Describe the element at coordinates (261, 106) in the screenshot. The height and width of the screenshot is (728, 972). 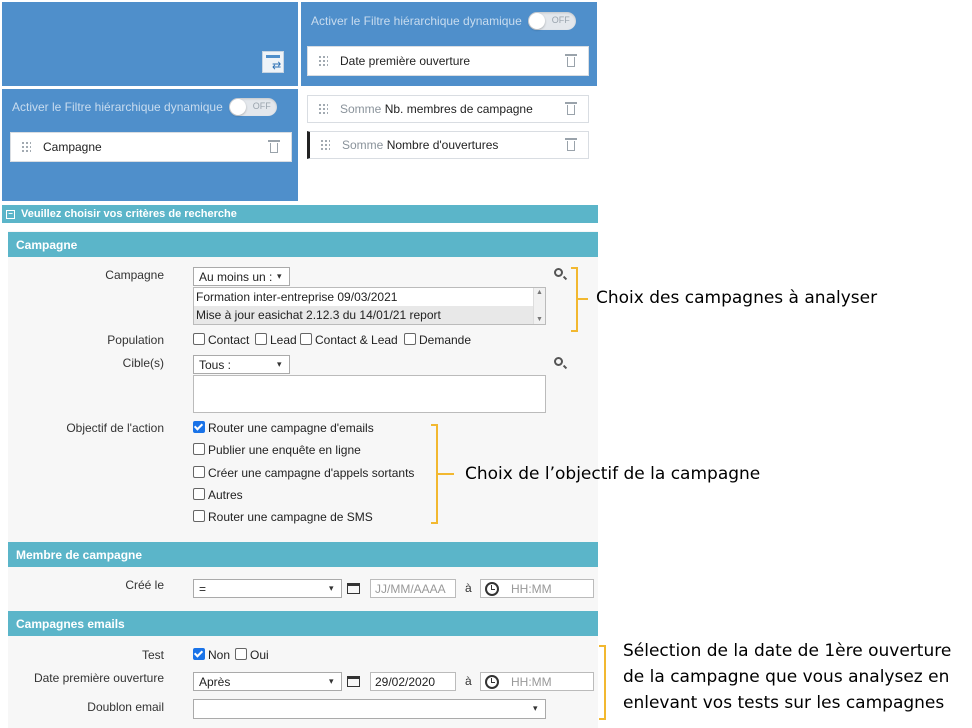
I see `toggle-state: OFF` at that location.